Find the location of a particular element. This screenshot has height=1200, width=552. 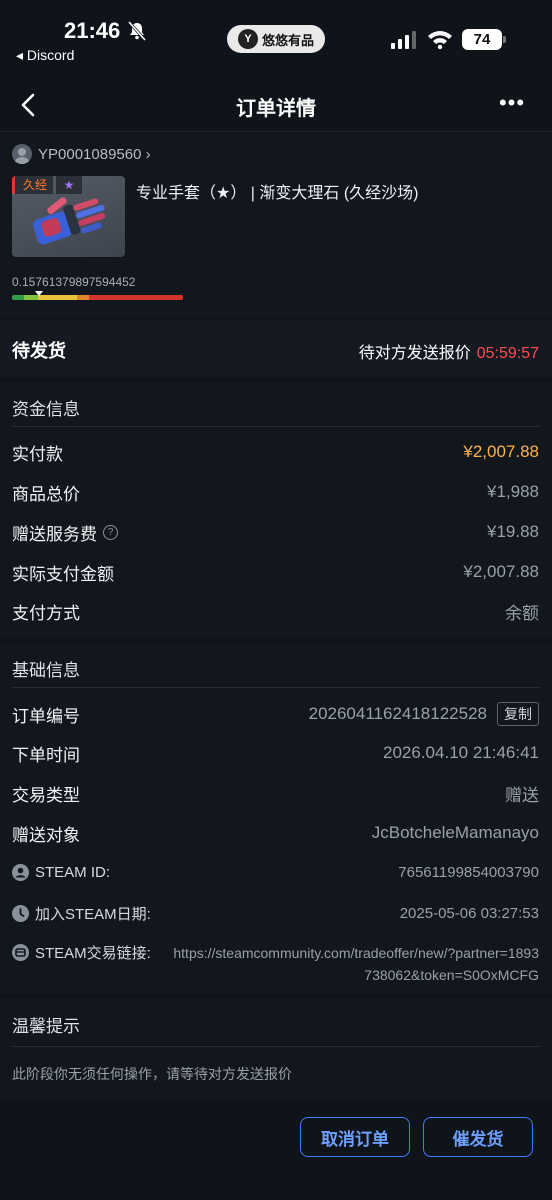

order-no-value: 2026041162418122528 is located at coordinates (397, 713).